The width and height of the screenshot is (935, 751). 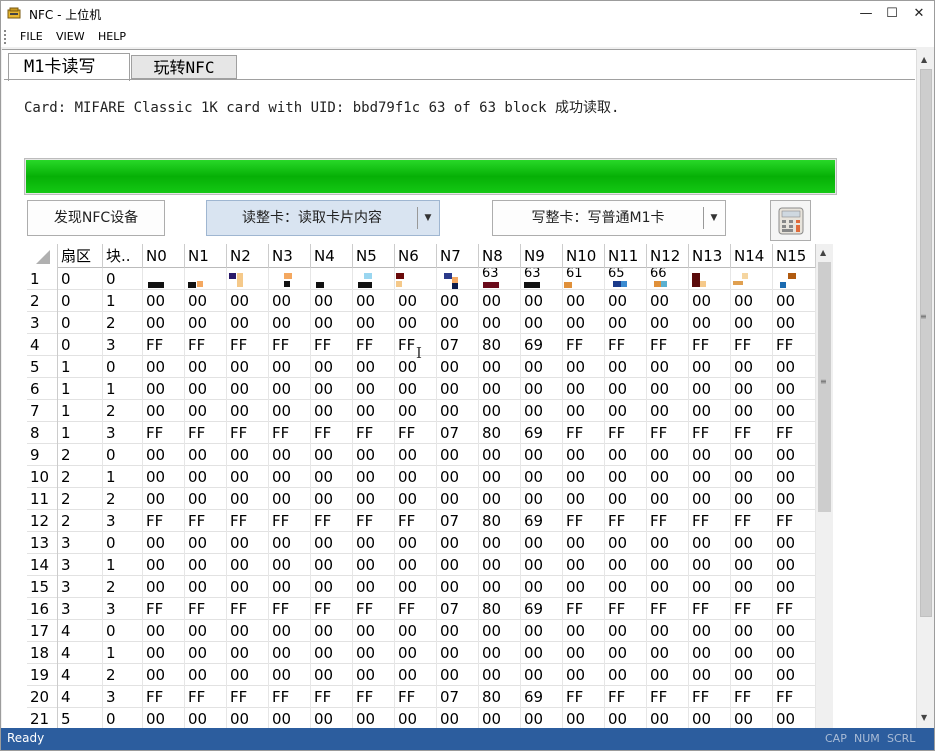 I want to click on table-row: 15 3 2 00 00 00 00 00 00 00 00 00 00 00 00 00 00 00 00, so click(x=421, y=587).